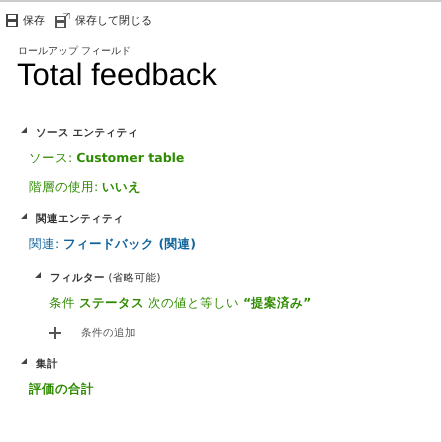 This screenshot has width=441, height=442. Describe the element at coordinates (25, 20) in the screenshot. I see `save-button: 保存` at that location.